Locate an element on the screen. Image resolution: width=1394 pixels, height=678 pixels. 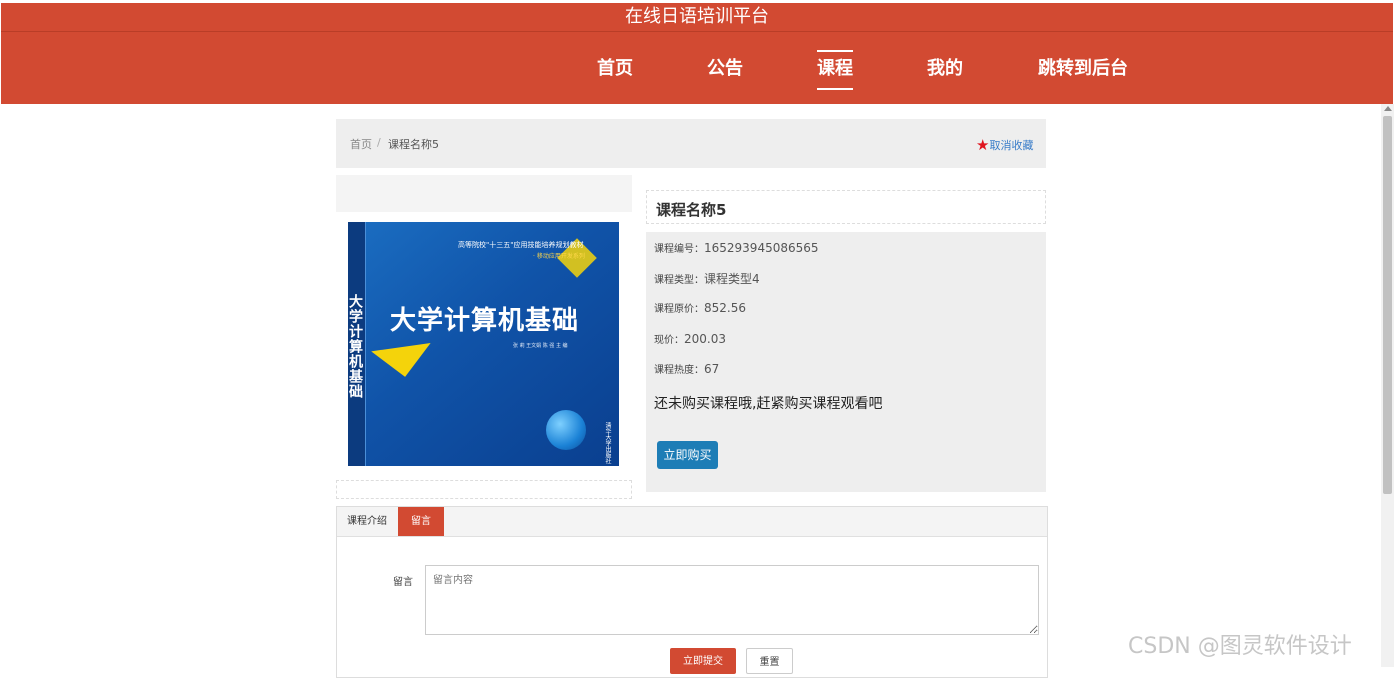
yellow-chevron-shape is located at coordinates (403, 362).